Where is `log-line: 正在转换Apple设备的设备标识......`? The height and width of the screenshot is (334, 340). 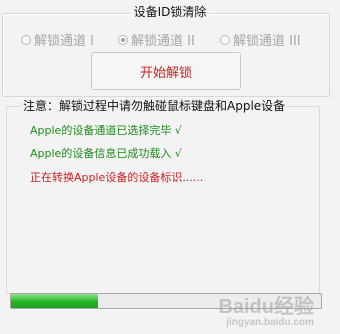
log-line: 正在转换Apple设备的设备标识...... is located at coordinates (117, 177).